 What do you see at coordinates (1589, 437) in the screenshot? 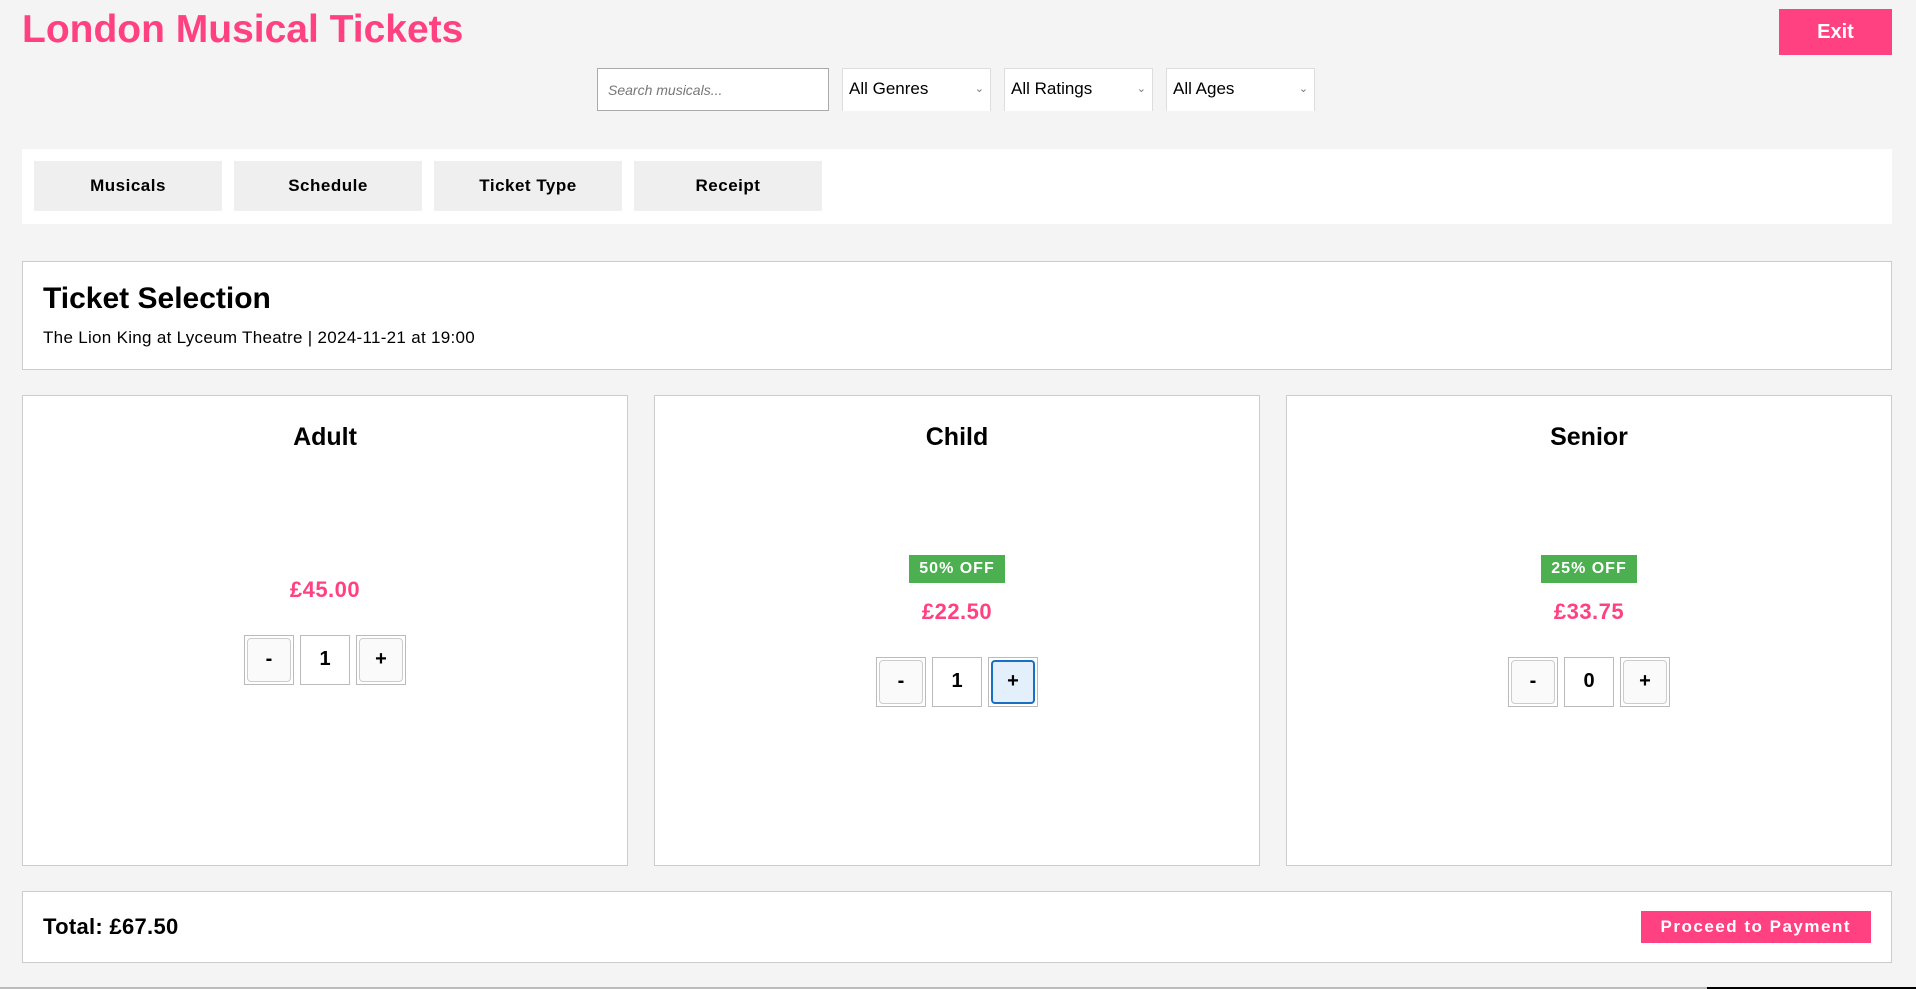
I see `ticket-type-label: Senior` at bounding box center [1589, 437].